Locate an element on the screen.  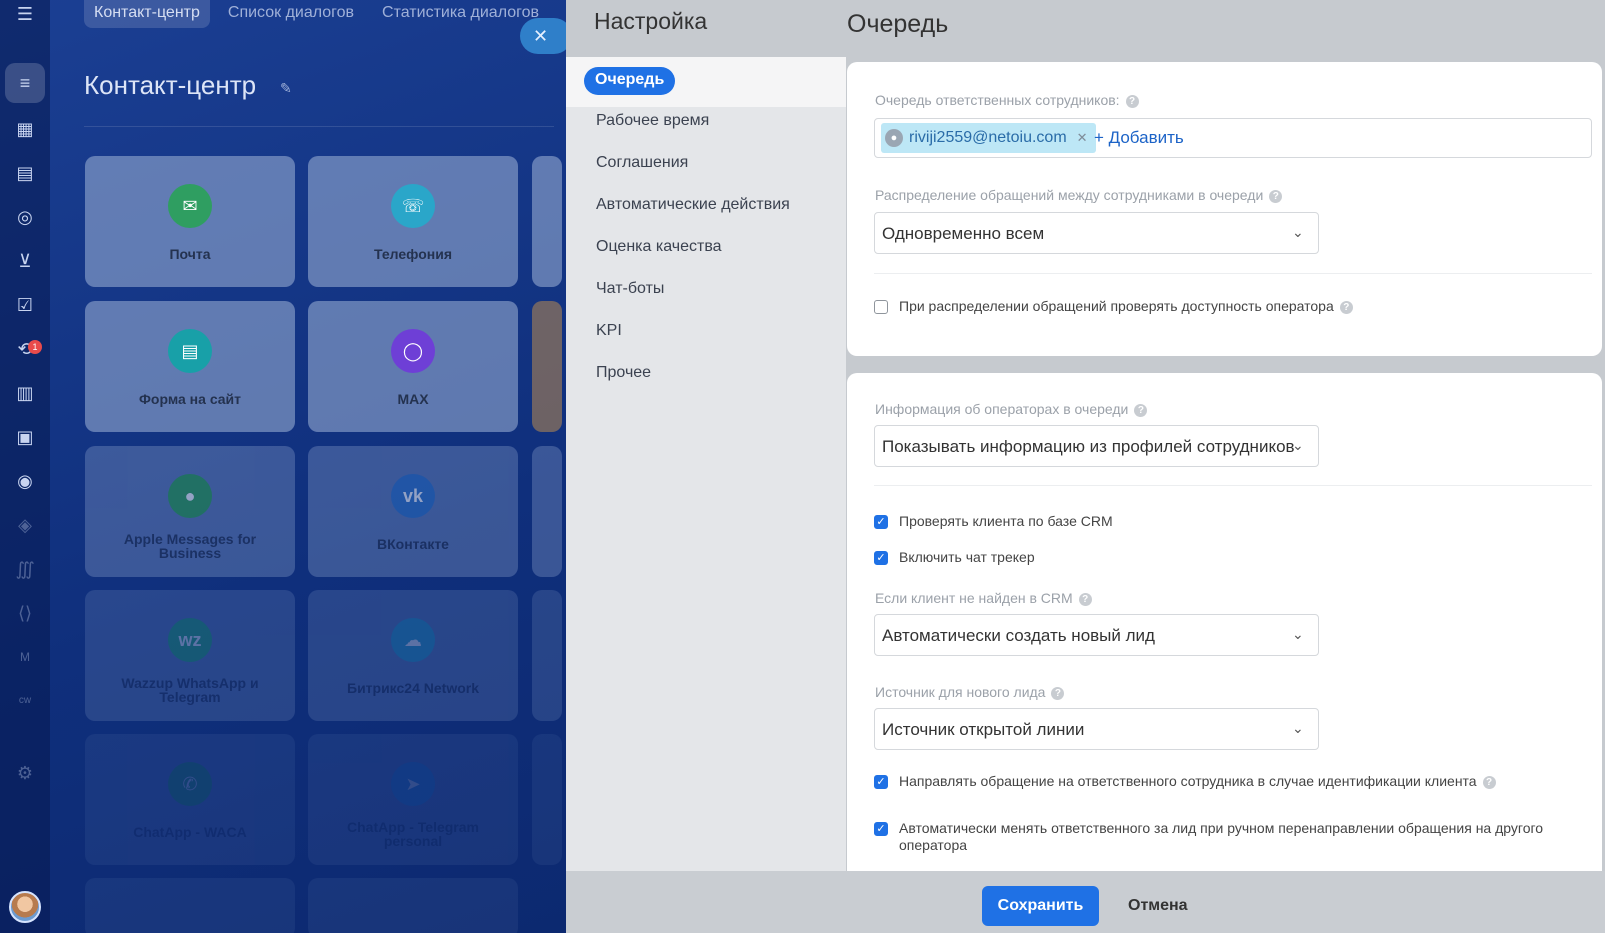
gear-icon: ⚙ is located at coordinates (25, 773).